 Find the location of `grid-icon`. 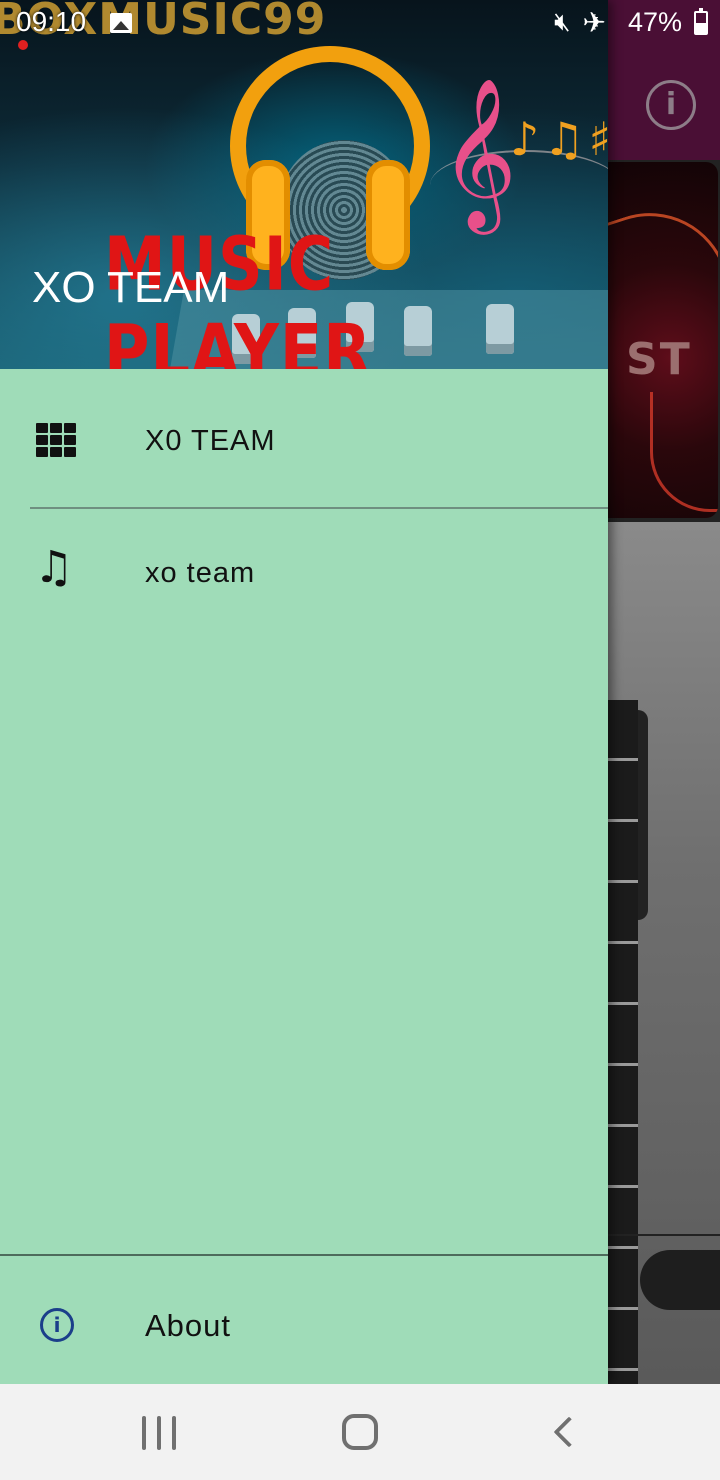

grid-icon is located at coordinates (57, 444).